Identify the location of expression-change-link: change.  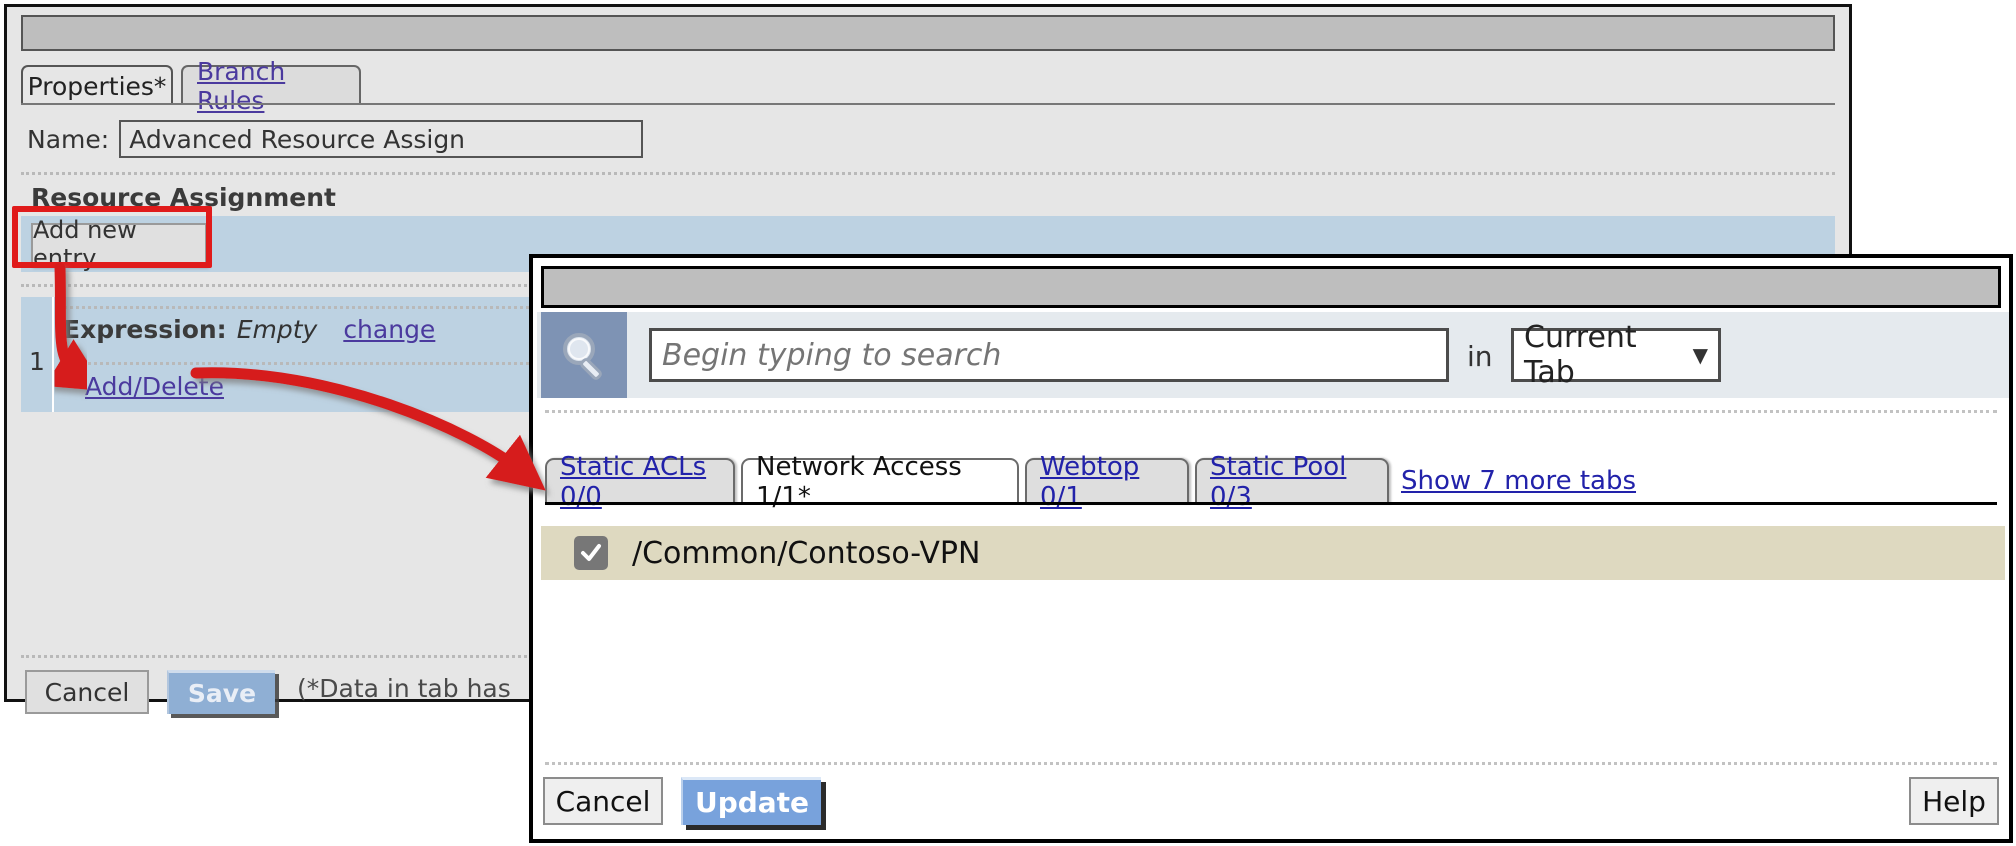
(389, 329).